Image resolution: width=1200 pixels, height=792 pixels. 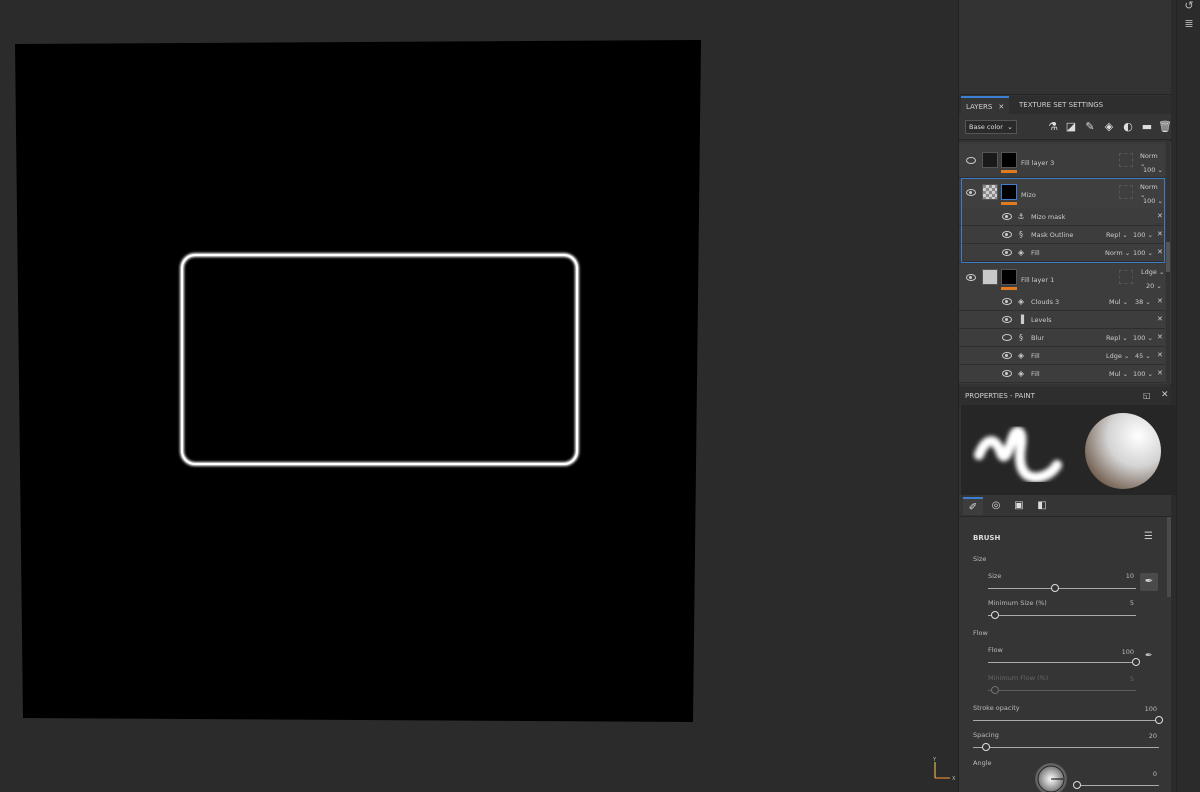 I want to click on magic-wand-icon: ⚗, so click(x=1053, y=127).